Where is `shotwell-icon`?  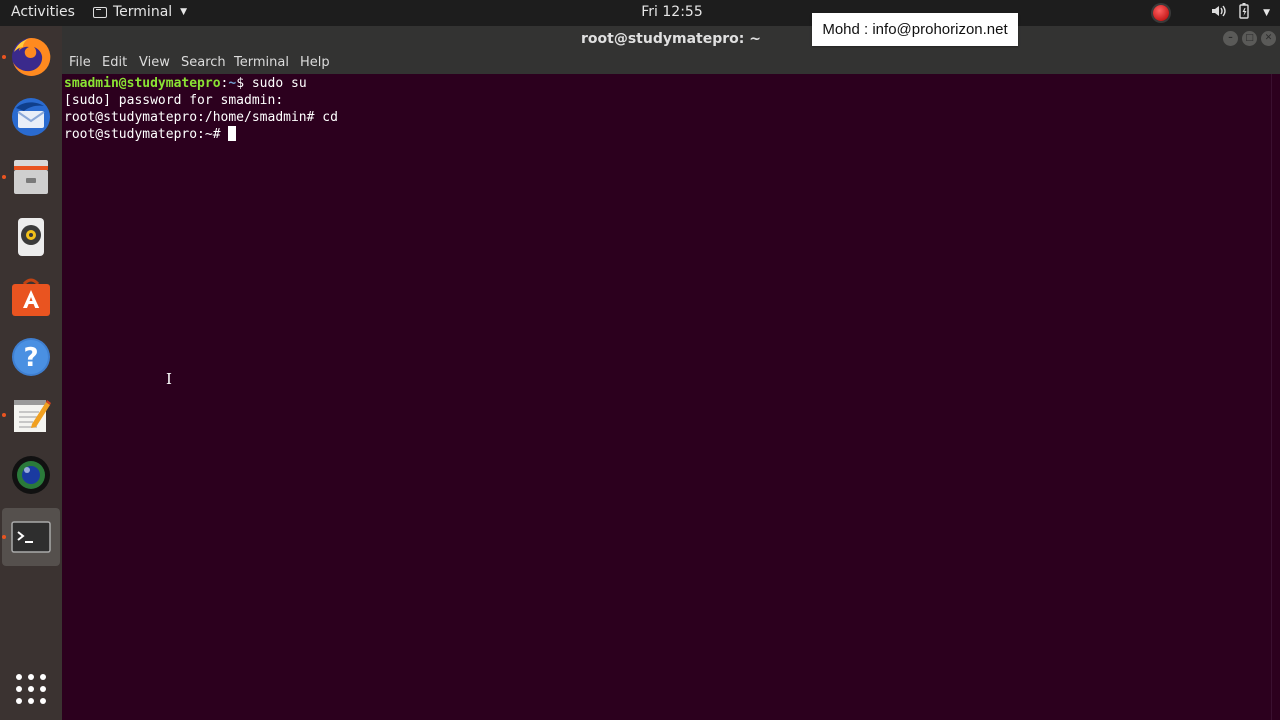
shotwell-icon is located at coordinates (31, 475).